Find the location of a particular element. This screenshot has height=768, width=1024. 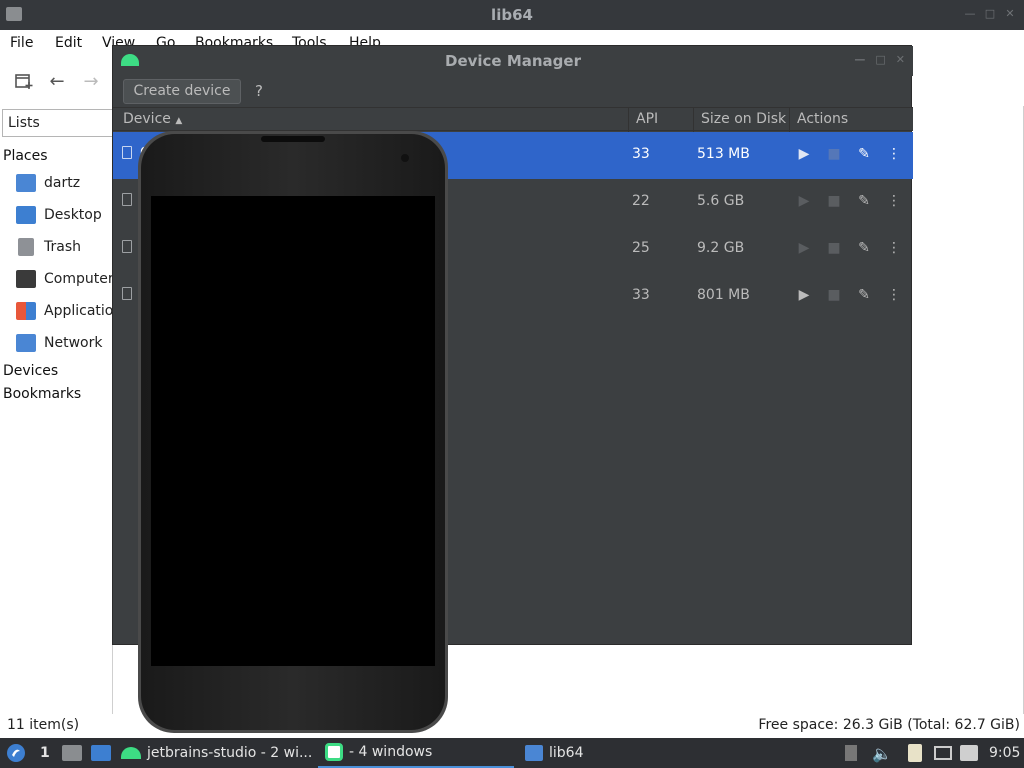

window-title: lib64 is located at coordinates (512, 15).